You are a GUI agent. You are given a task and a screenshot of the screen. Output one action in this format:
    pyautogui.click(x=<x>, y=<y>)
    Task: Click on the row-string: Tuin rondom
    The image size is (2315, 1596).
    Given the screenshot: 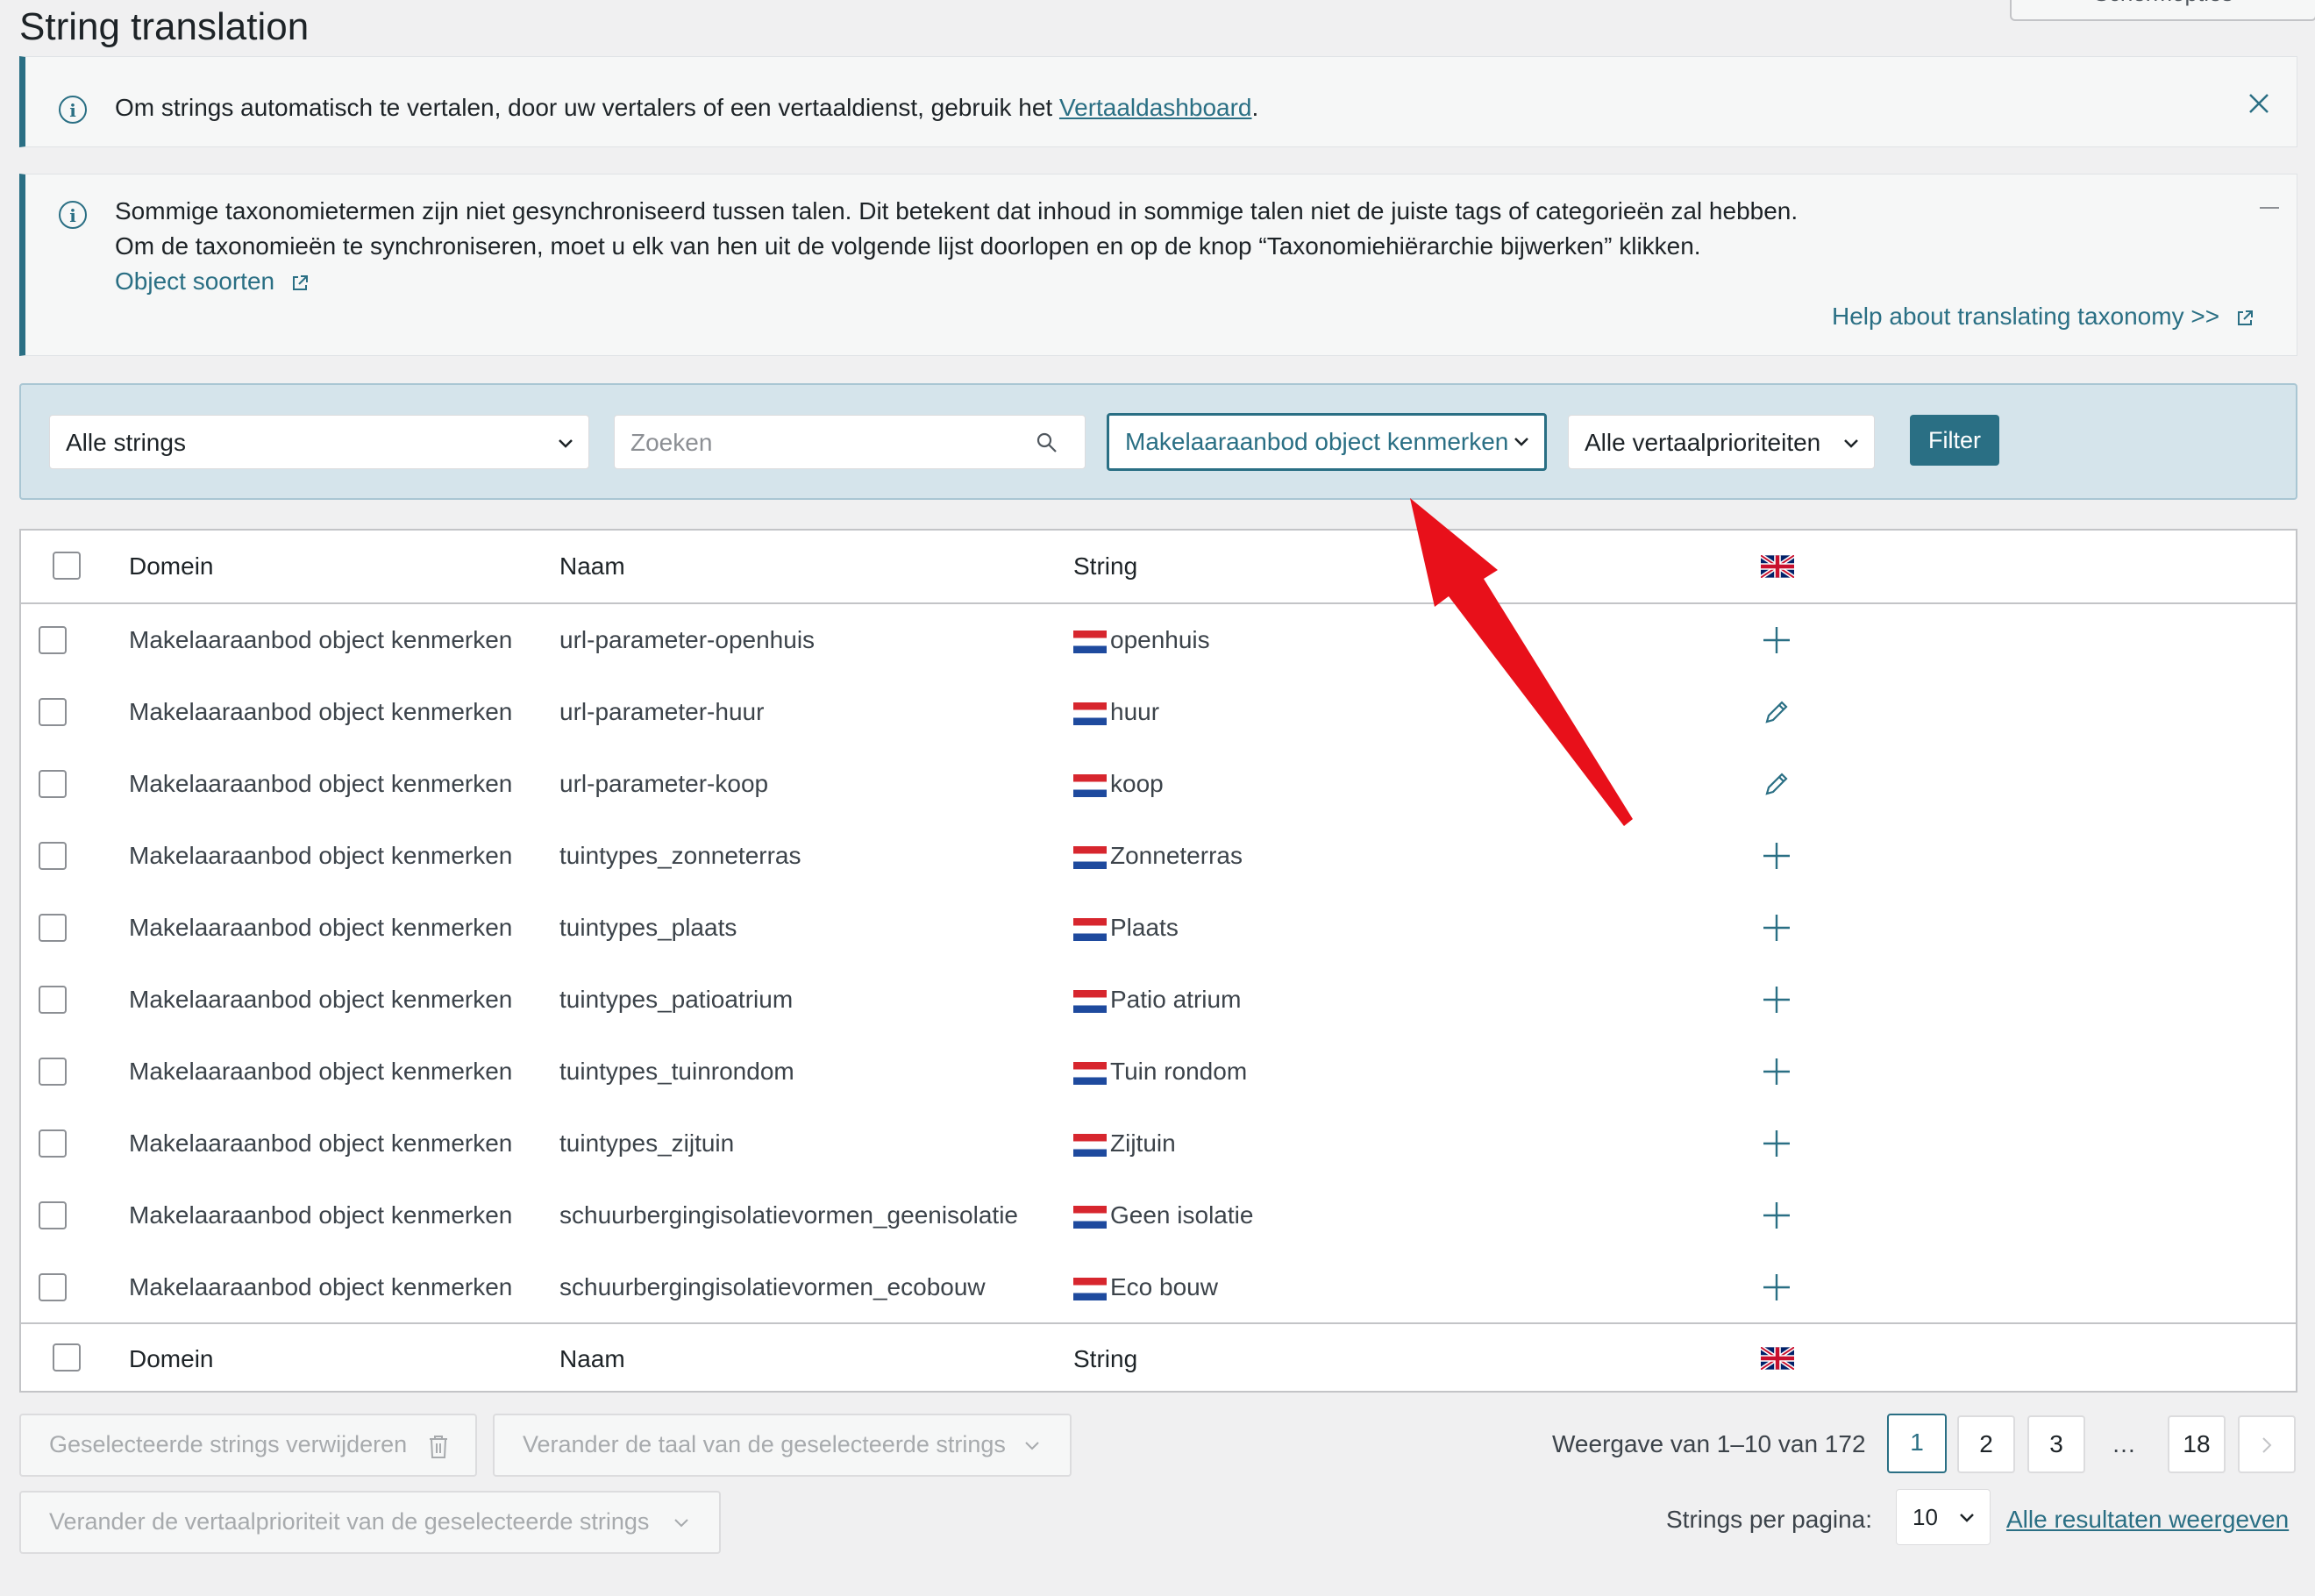 What is the action you would take?
    pyautogui.click(x=1160, y=1072)
    